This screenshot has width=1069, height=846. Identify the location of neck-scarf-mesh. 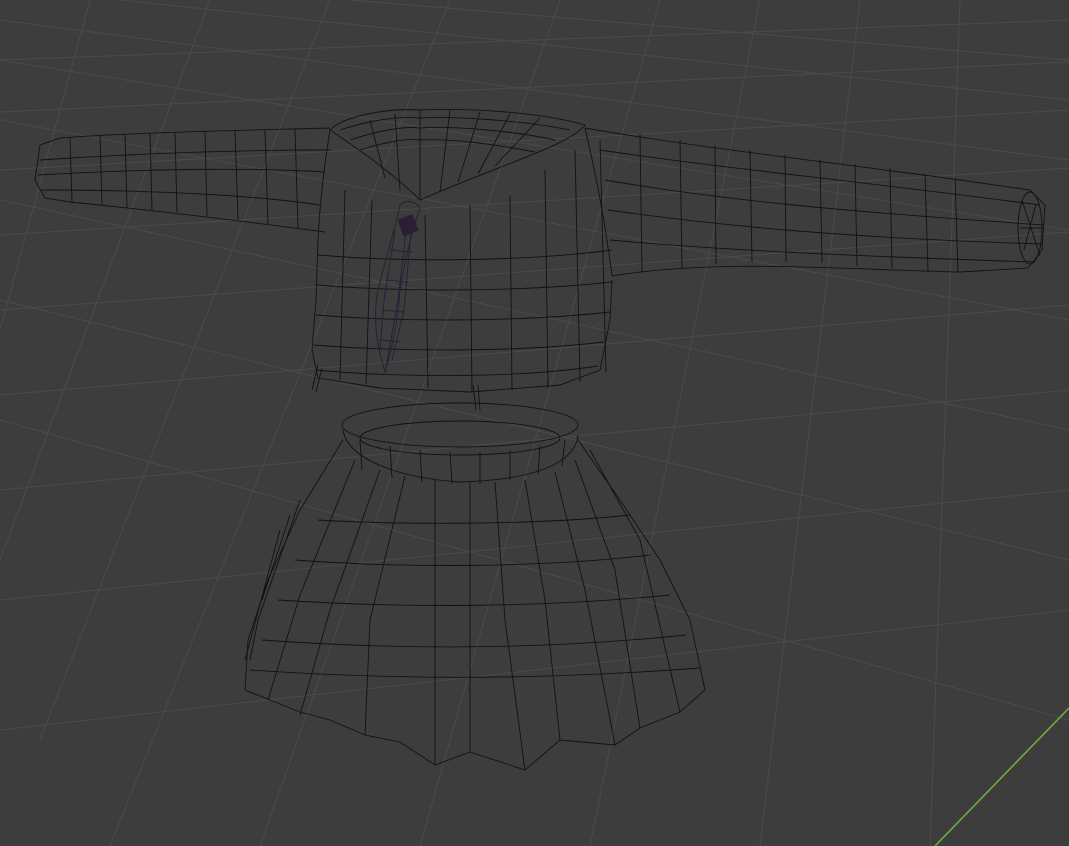
(398, 287).